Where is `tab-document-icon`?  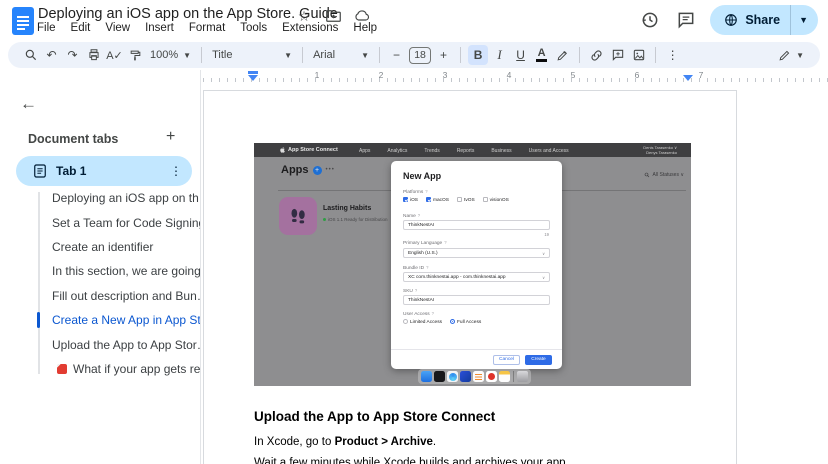
tab-document-icon is located at coordinates (40, 171).